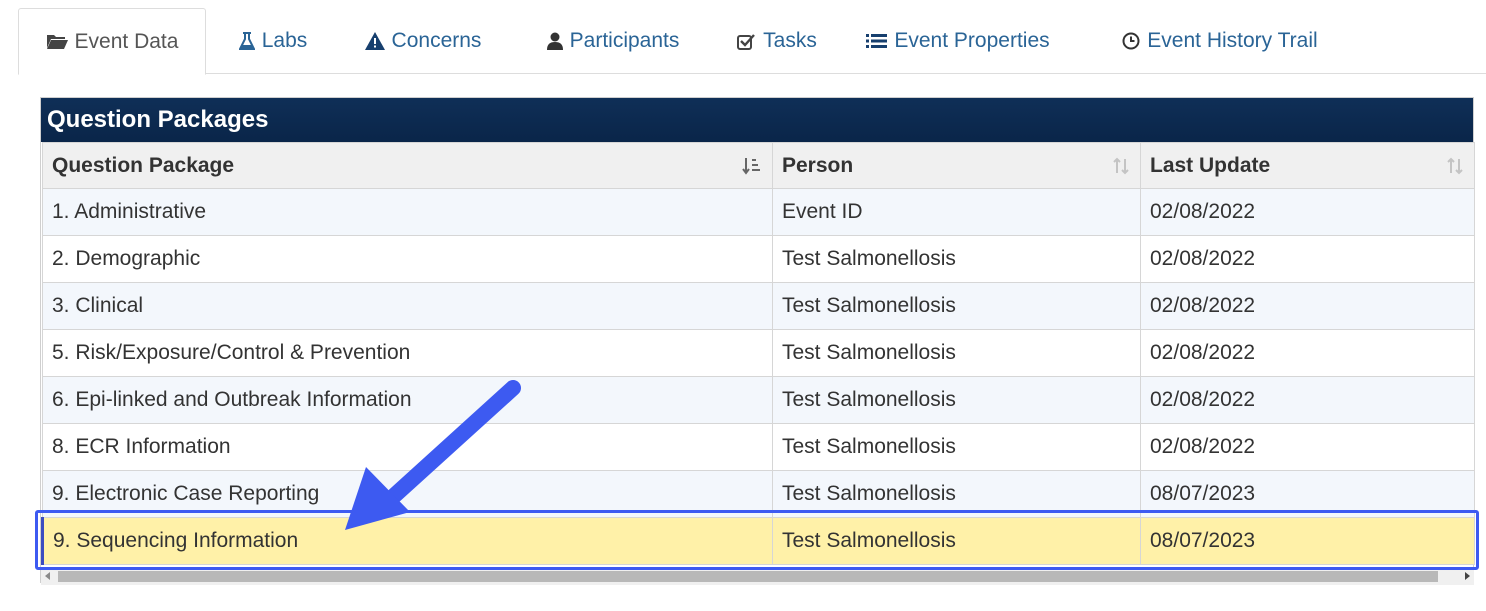 The image size is (1486, 611). Describe the element at coordinates (374, 41) in the screenshot. I see `warning-icon` at that location.